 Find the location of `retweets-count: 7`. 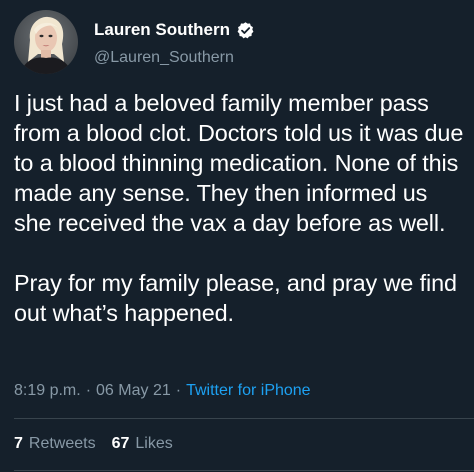

retweets-count: 7 is located at coordinates (18, 443).